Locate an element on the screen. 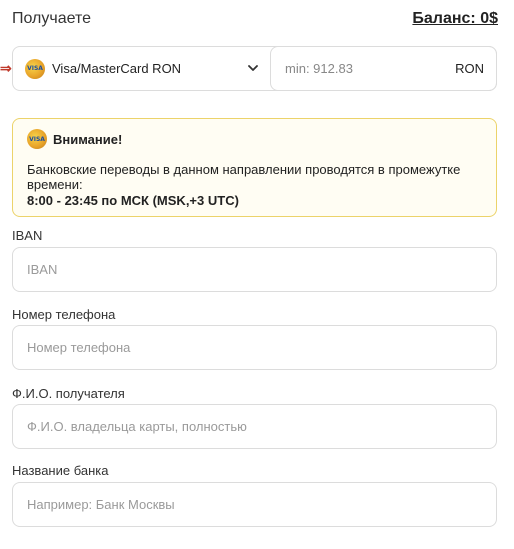 The image size is (514, 549). page-title: Получаете is located at coordinates (52, 18).